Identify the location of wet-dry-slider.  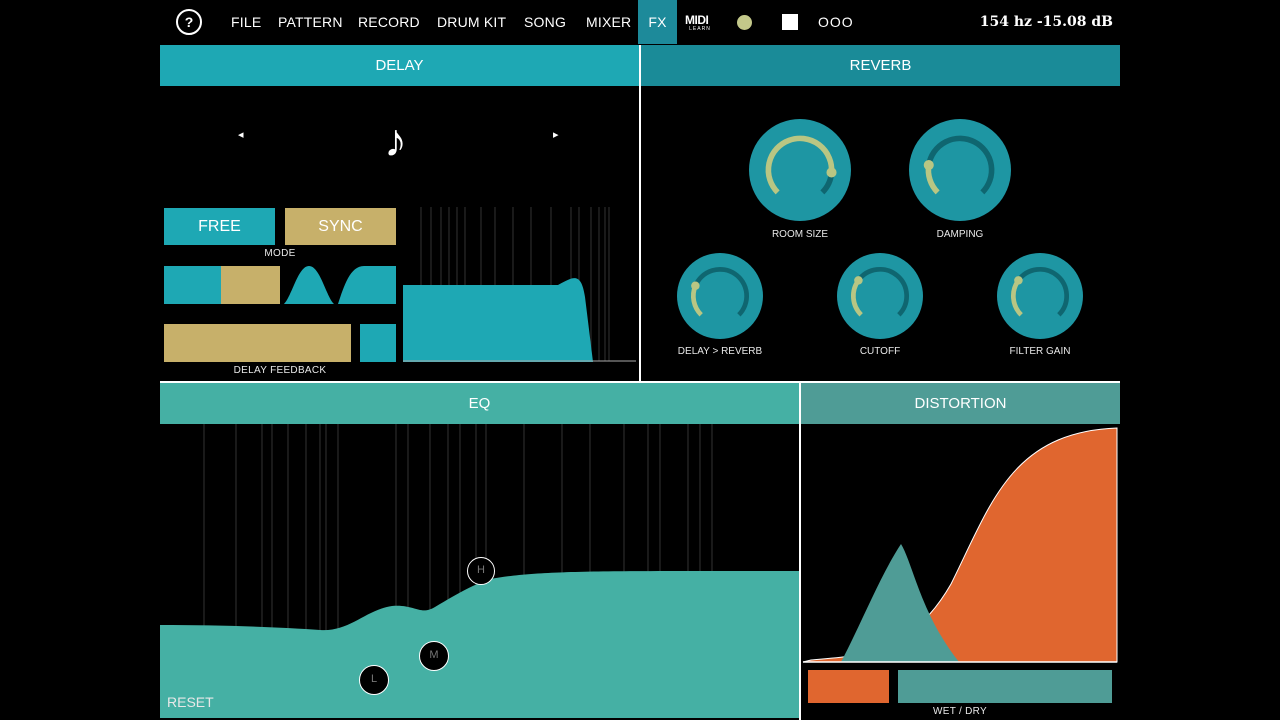
(1005, 686).